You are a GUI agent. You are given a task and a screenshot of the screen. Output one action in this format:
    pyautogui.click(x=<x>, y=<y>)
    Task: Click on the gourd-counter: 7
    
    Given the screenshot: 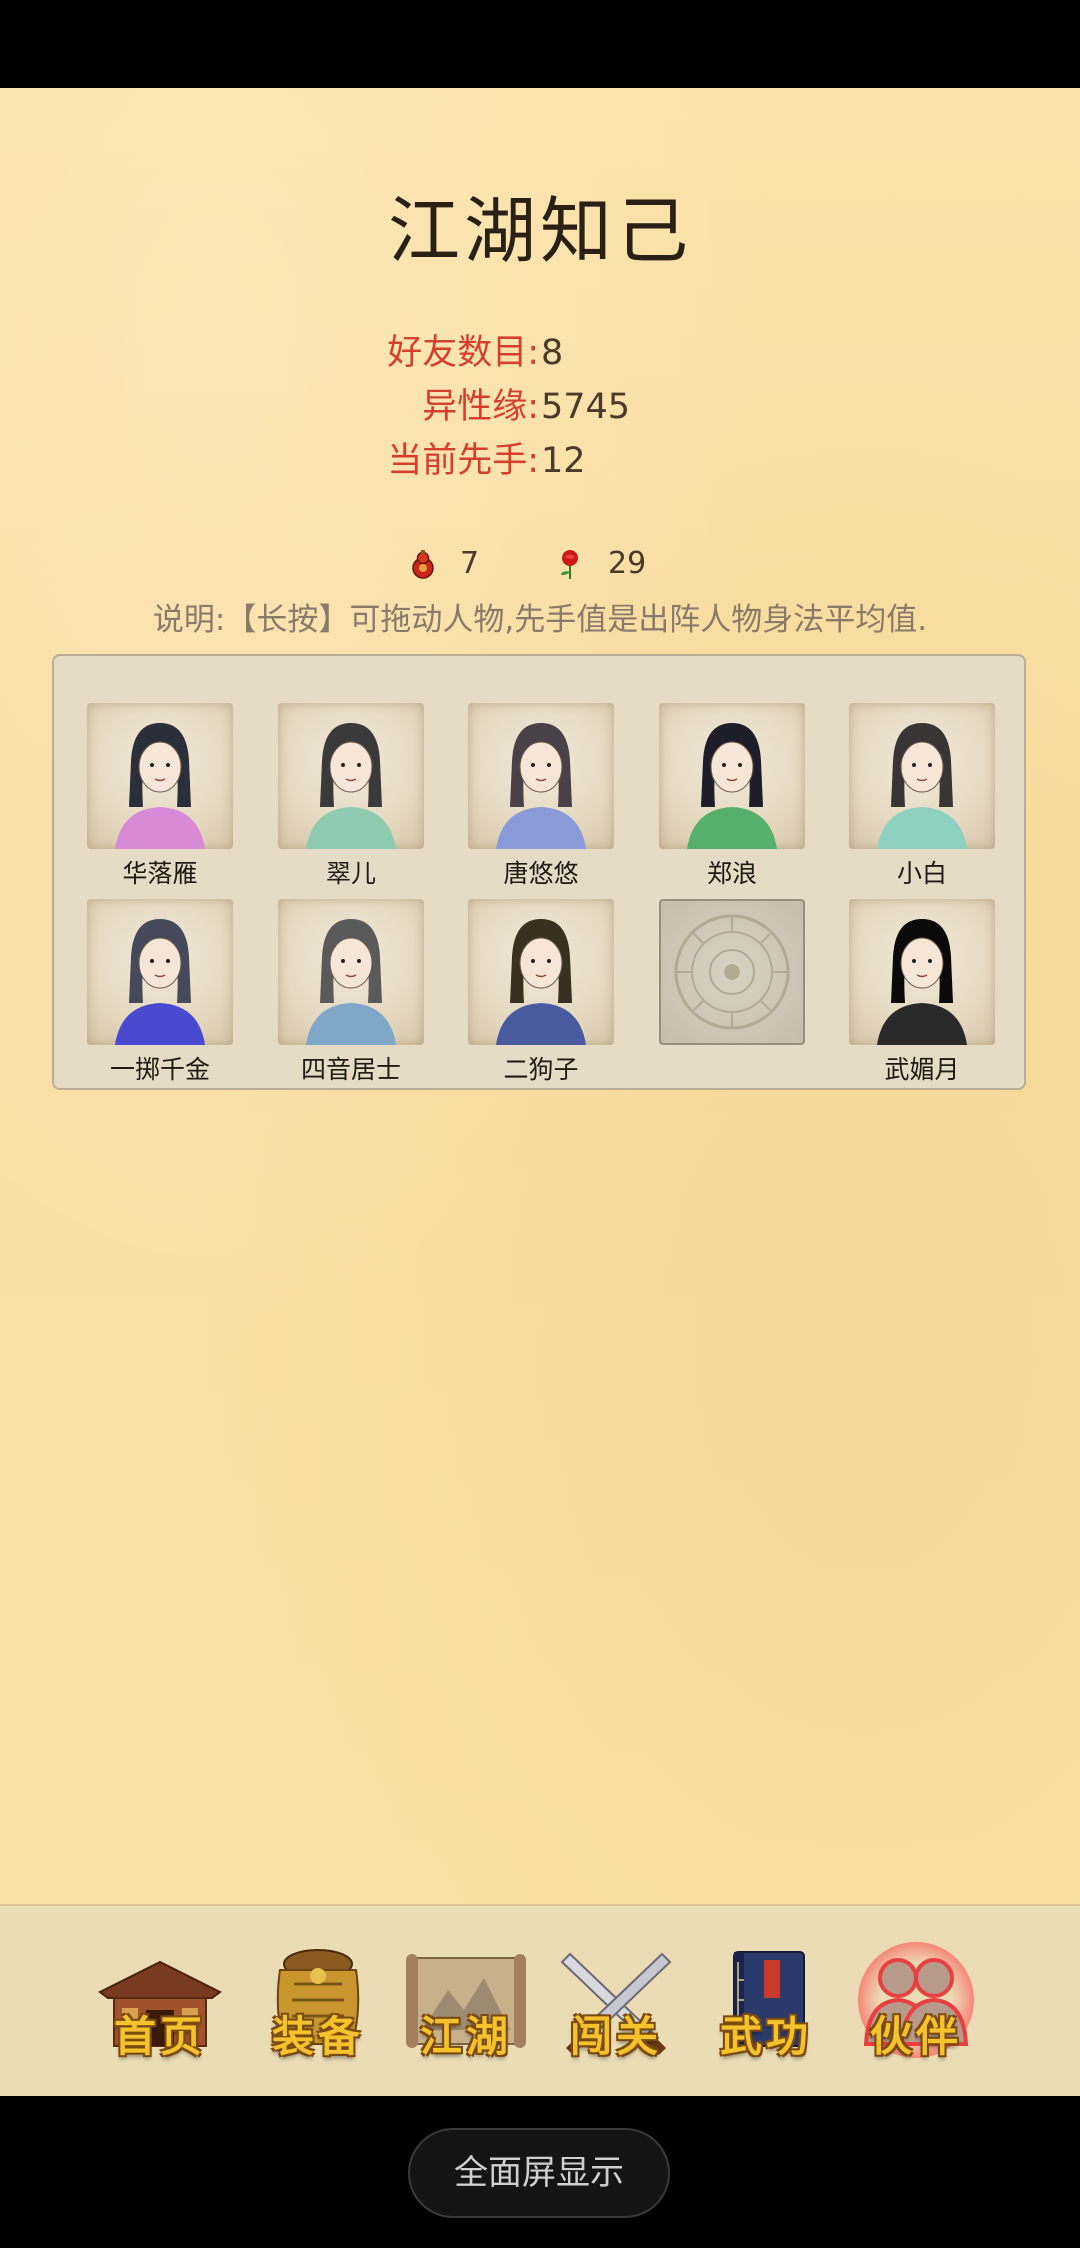 What is the action you would take?
    pyautogui.click(x=444, y=563)
    